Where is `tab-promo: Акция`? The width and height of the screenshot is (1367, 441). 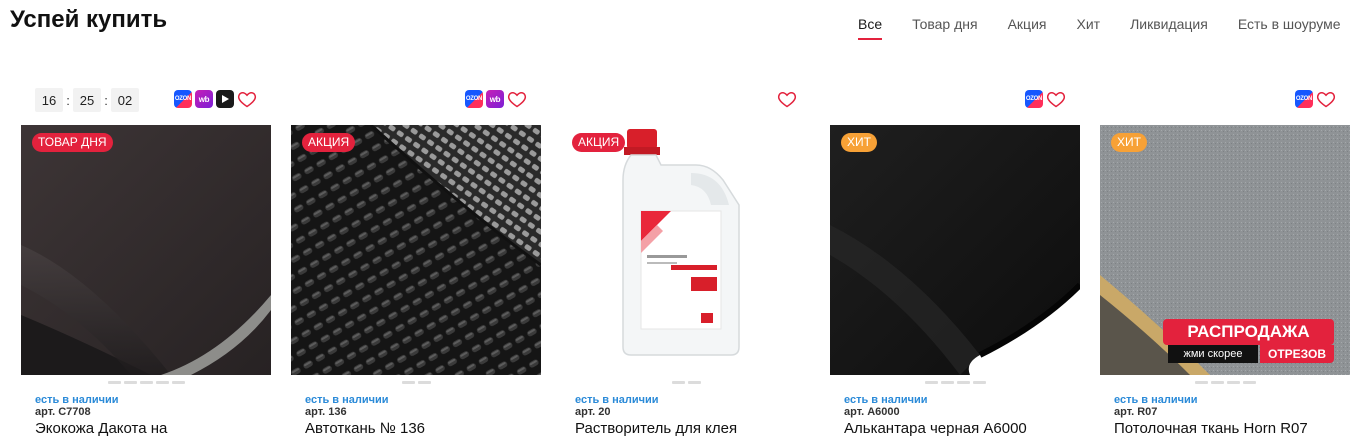 tab-promo: Акция is located at coordinates (1027, 27).